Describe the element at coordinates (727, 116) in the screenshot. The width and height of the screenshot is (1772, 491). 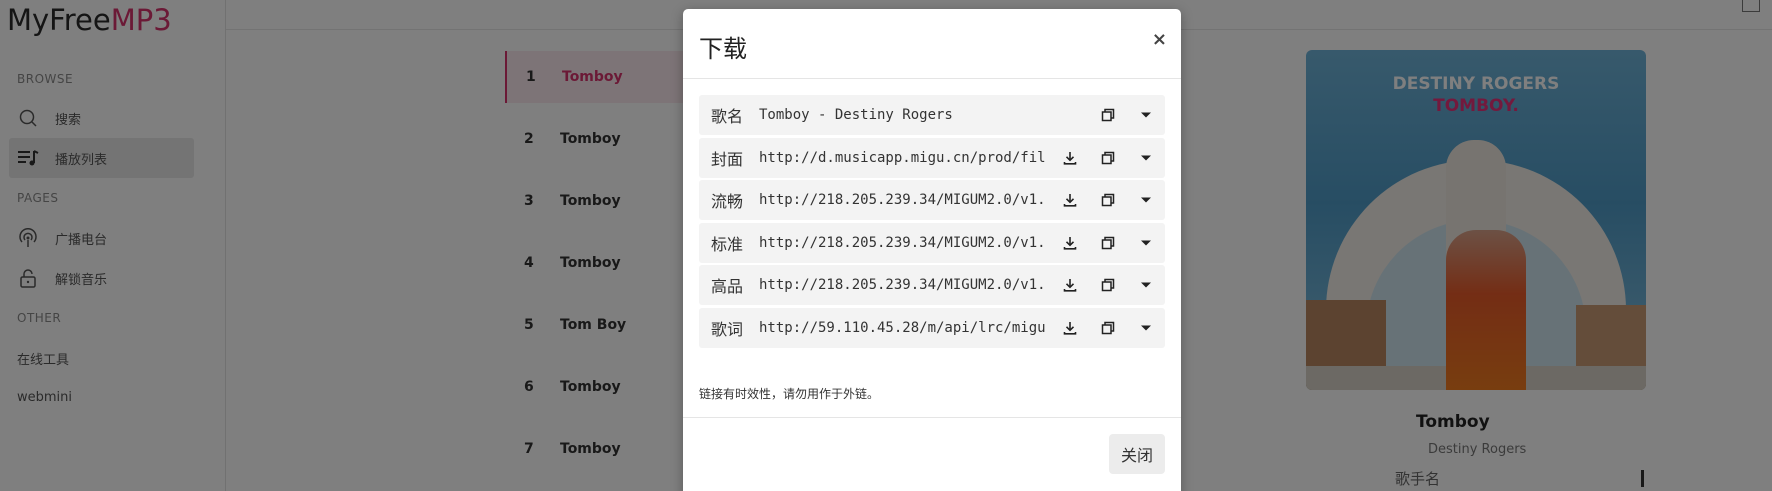
I see `download-row-label: 歌名` at that location.